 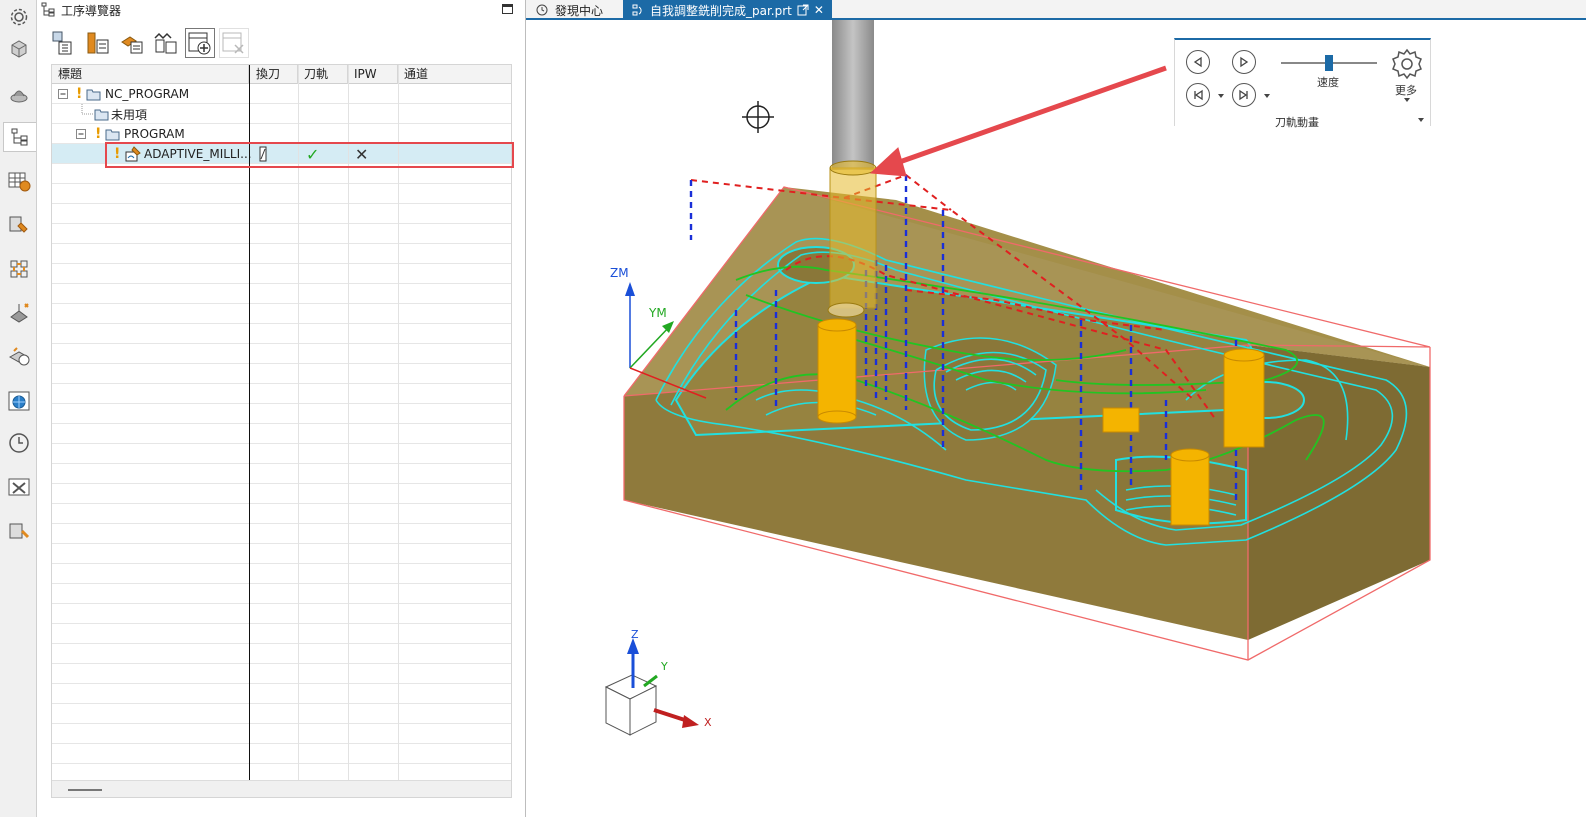 I want to click on navigator-toolbar, so click(x=149, y=44).